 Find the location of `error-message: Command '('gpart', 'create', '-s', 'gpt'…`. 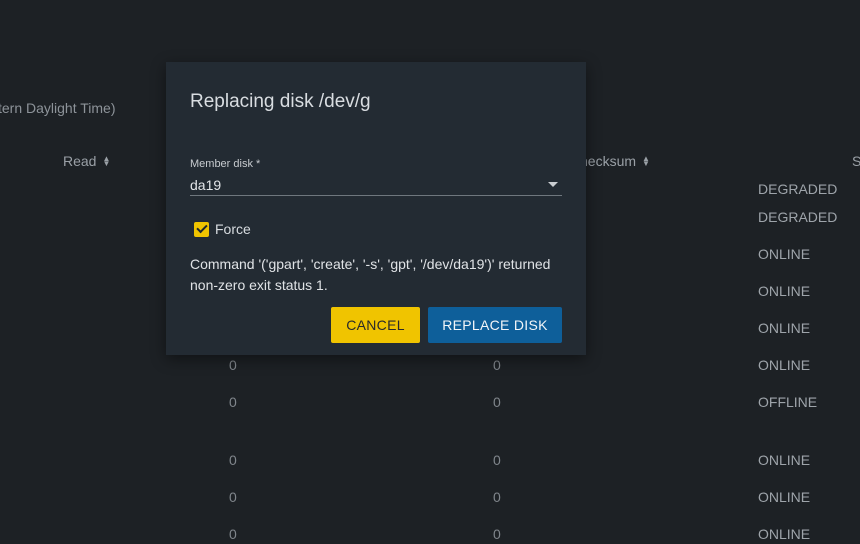

error-message: Command '('gpart', 'create', '-s', 'gpt'… is located at coordinates (370, 274).